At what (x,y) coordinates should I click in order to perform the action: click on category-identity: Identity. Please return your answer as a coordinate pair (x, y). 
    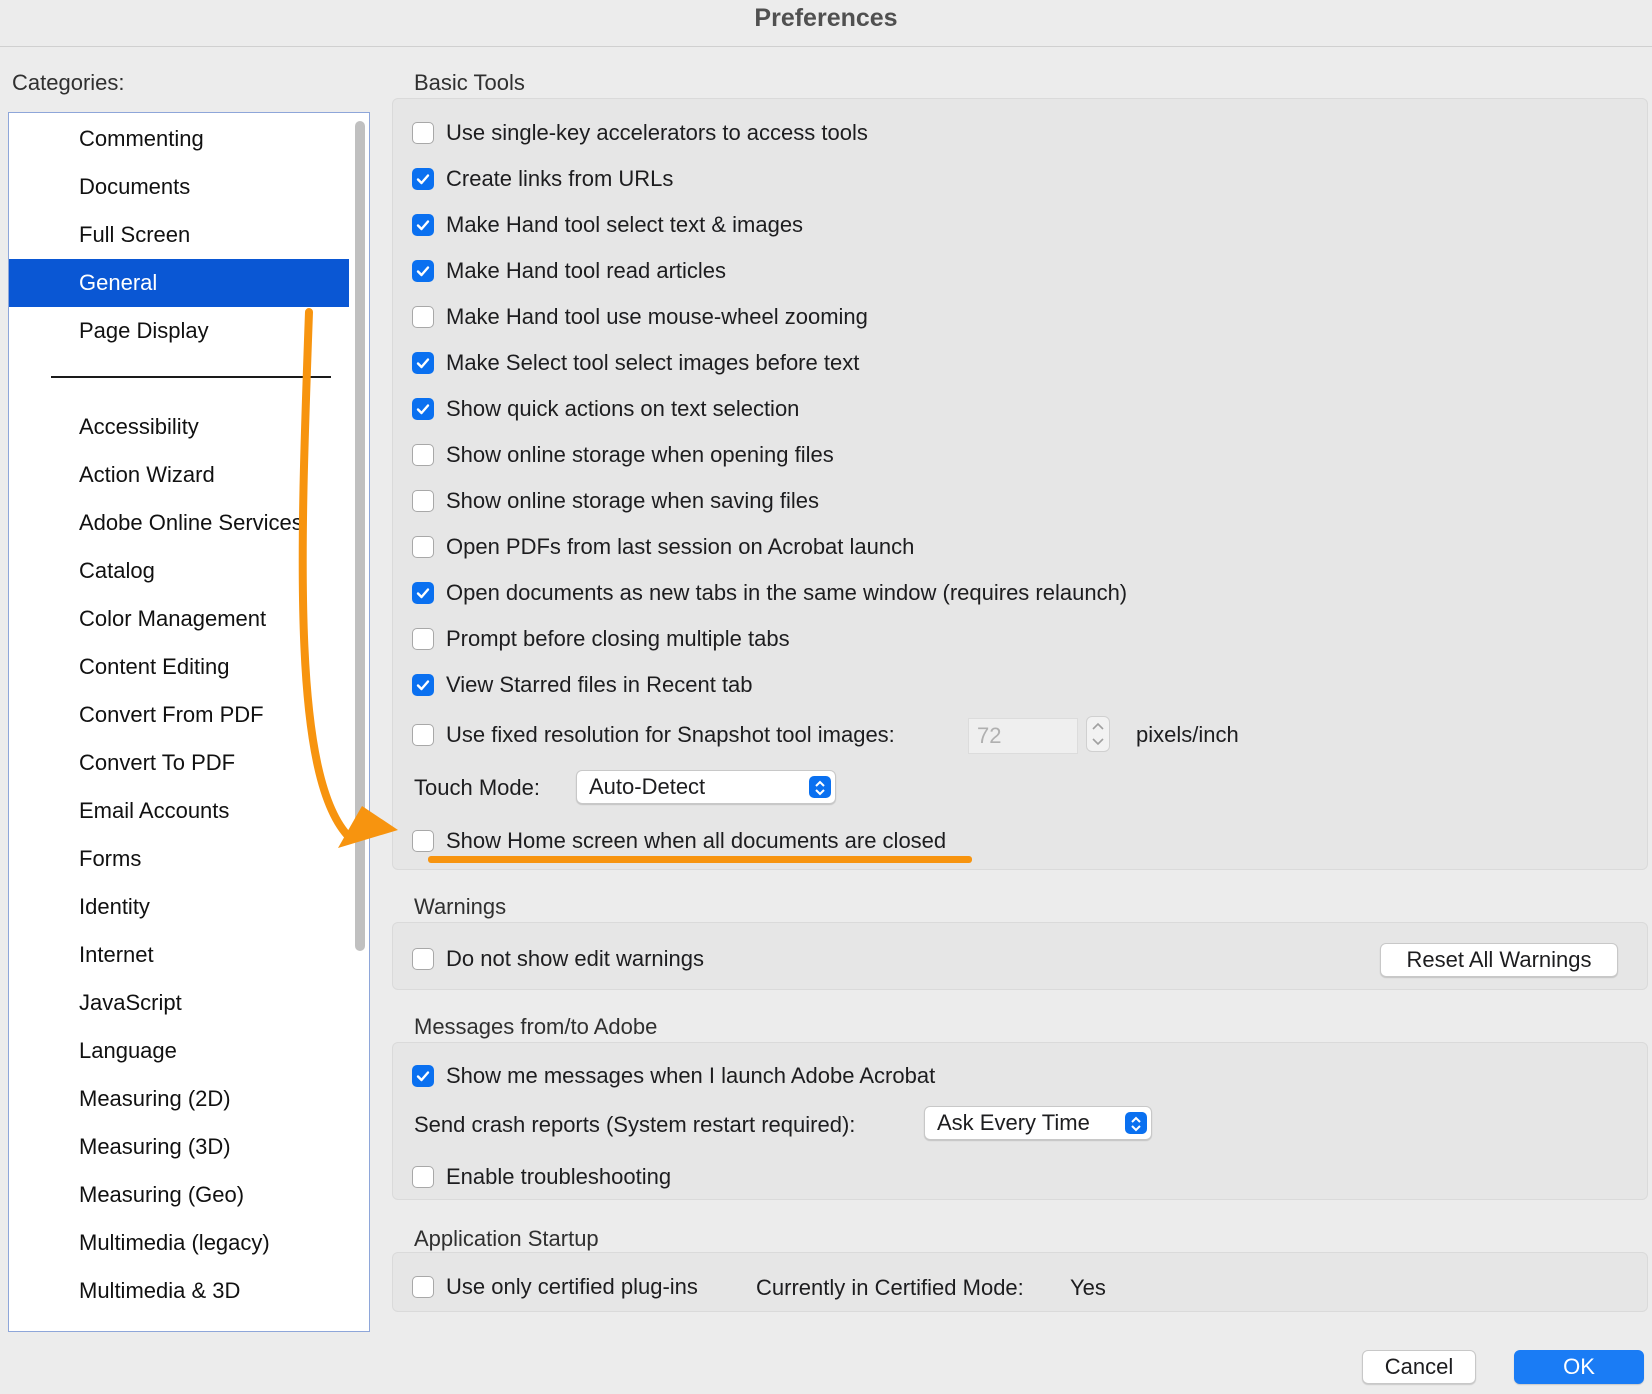
    Looking at the image, I should click on (179, 907).